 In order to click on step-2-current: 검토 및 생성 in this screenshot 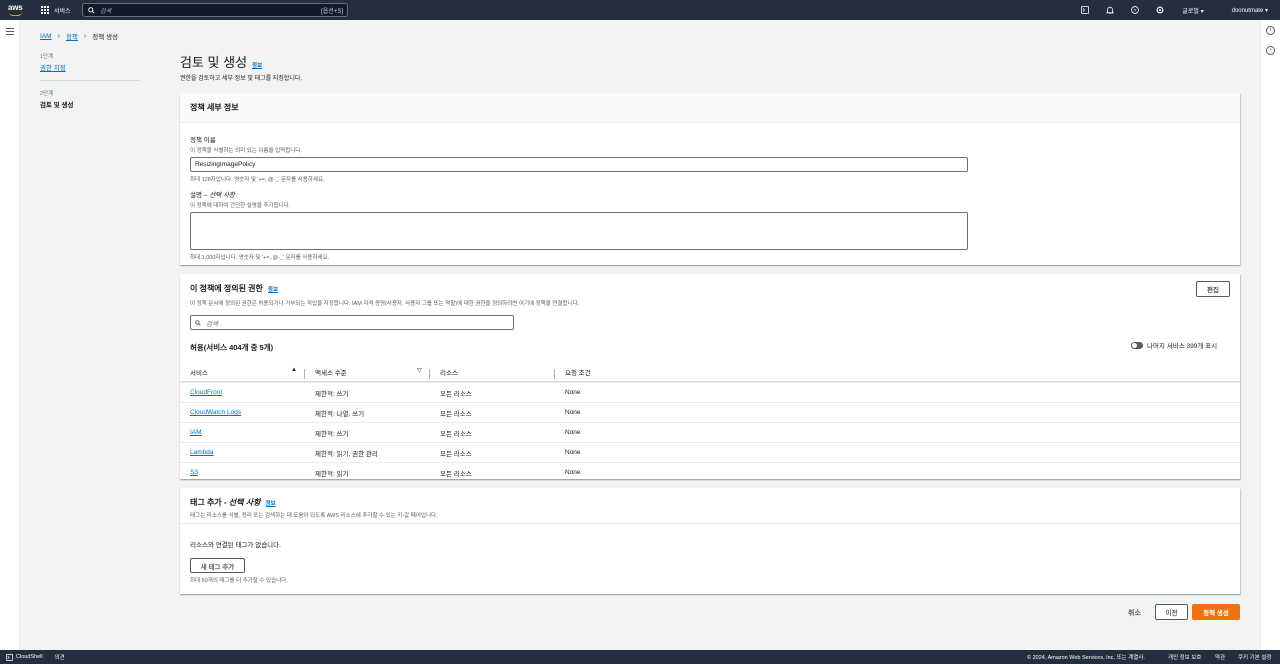, I will do `click(57, 105)`.